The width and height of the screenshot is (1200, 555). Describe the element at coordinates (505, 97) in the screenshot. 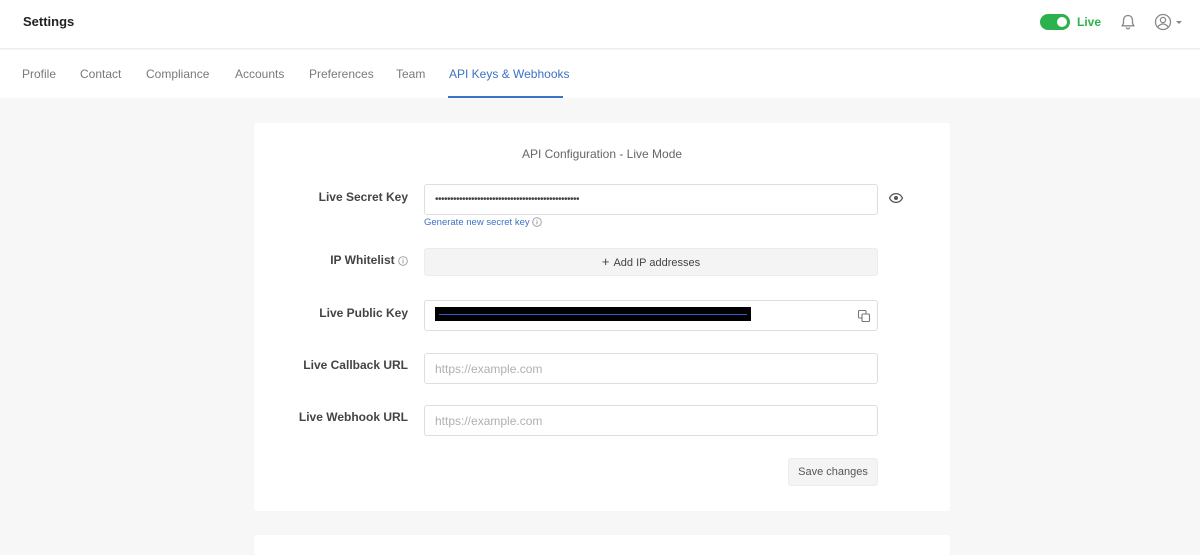

I see `active-tab-indicator` at that location.